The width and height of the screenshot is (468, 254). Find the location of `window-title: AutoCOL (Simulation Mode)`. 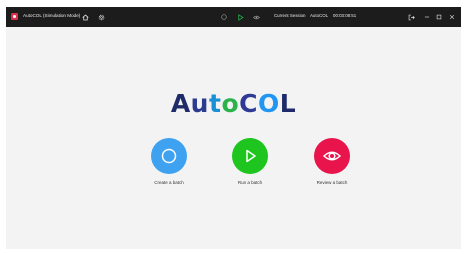

window-title: AutoCOL (Simulation Mode) is located at coordinates (52, 15).